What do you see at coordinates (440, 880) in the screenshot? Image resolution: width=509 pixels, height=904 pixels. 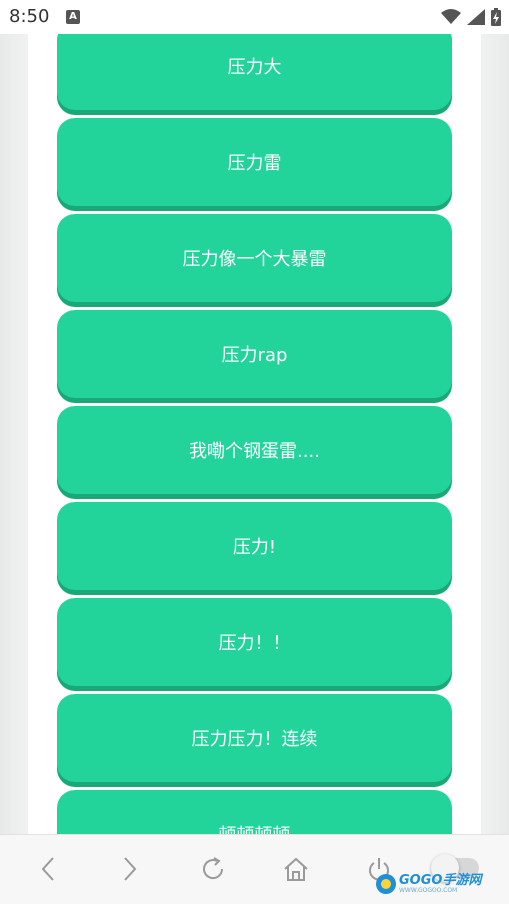 I see `watermark-main: GOGO手游网` at bounding box center [440, 880].